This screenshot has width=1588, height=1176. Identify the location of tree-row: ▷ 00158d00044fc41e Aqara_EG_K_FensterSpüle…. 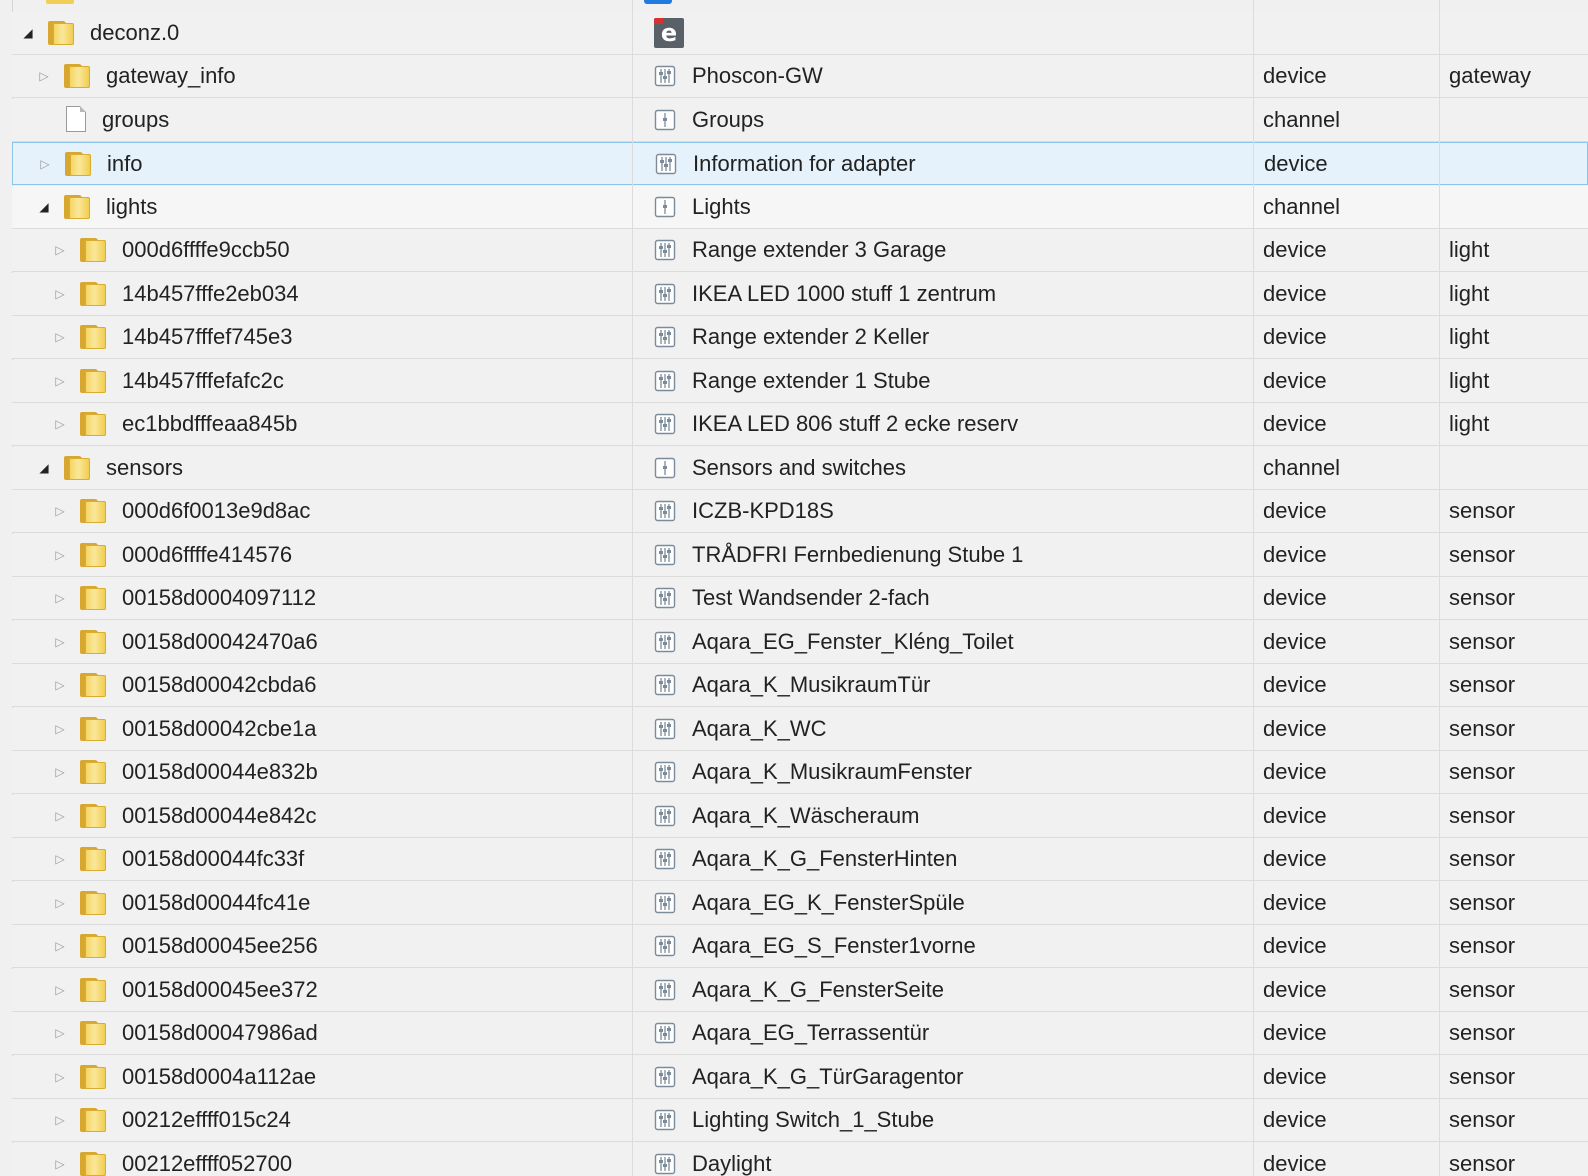
(800, 903).